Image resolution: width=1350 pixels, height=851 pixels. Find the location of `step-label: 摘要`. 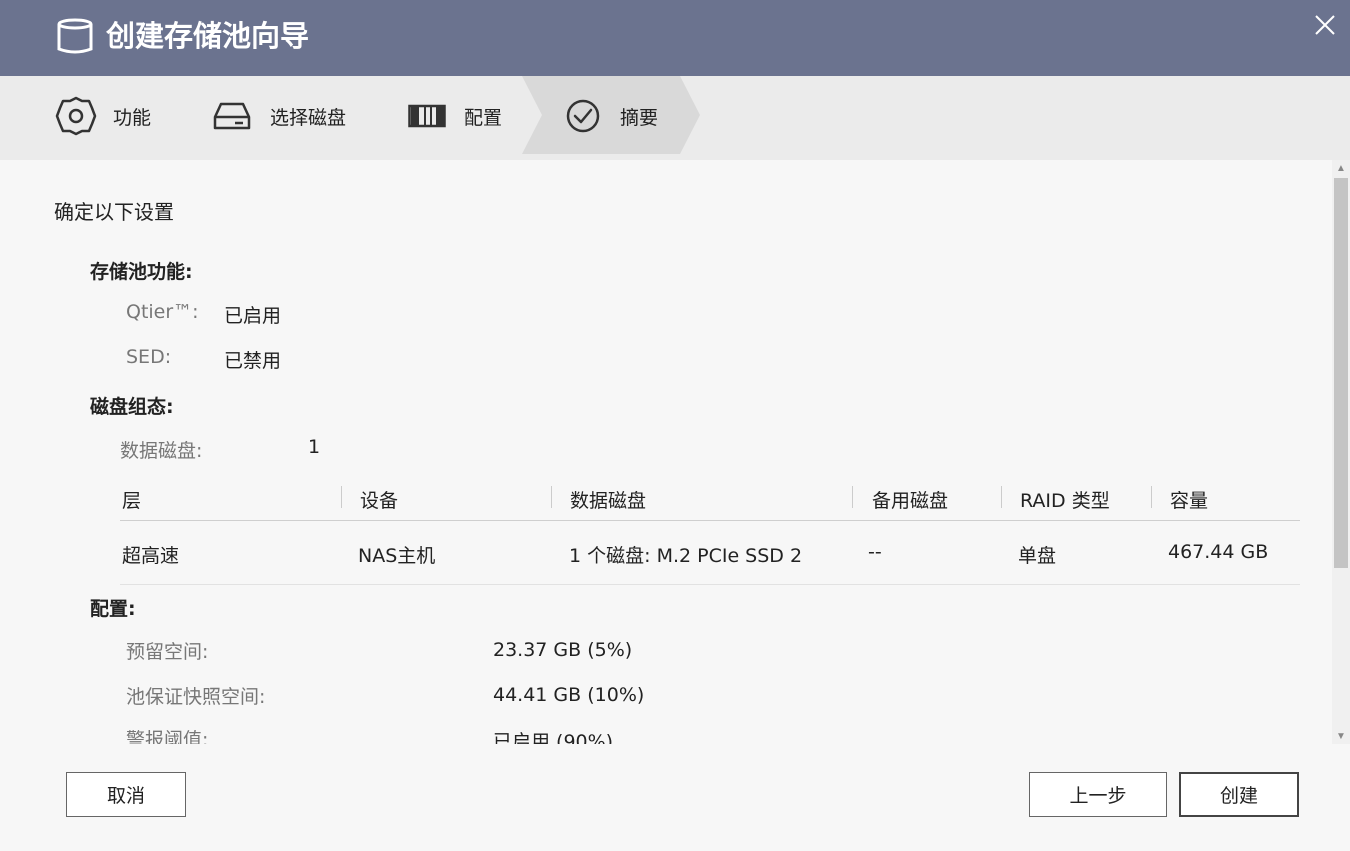

step-label: 摘要 is located at coordinates (639, 117).